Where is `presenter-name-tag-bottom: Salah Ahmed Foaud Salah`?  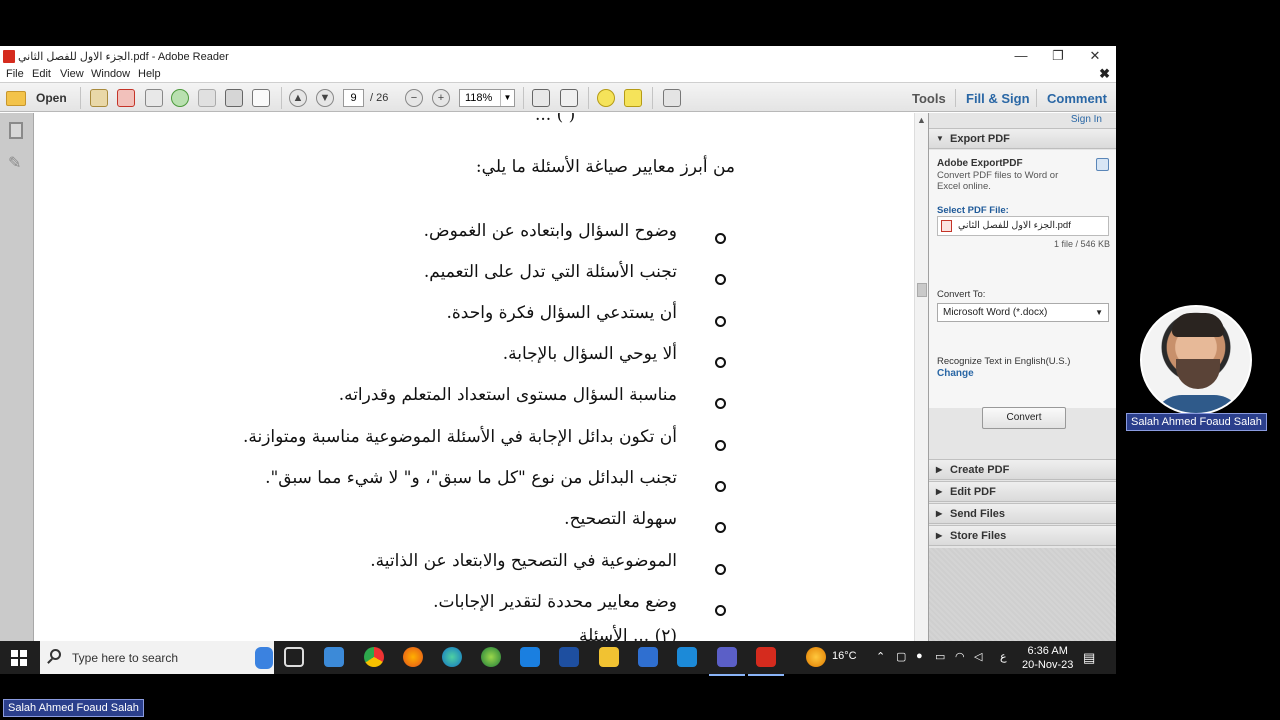
presenter-name-tag-bottom: Salah Ahmed Foaud Salah is located at coordinates (73, 708).